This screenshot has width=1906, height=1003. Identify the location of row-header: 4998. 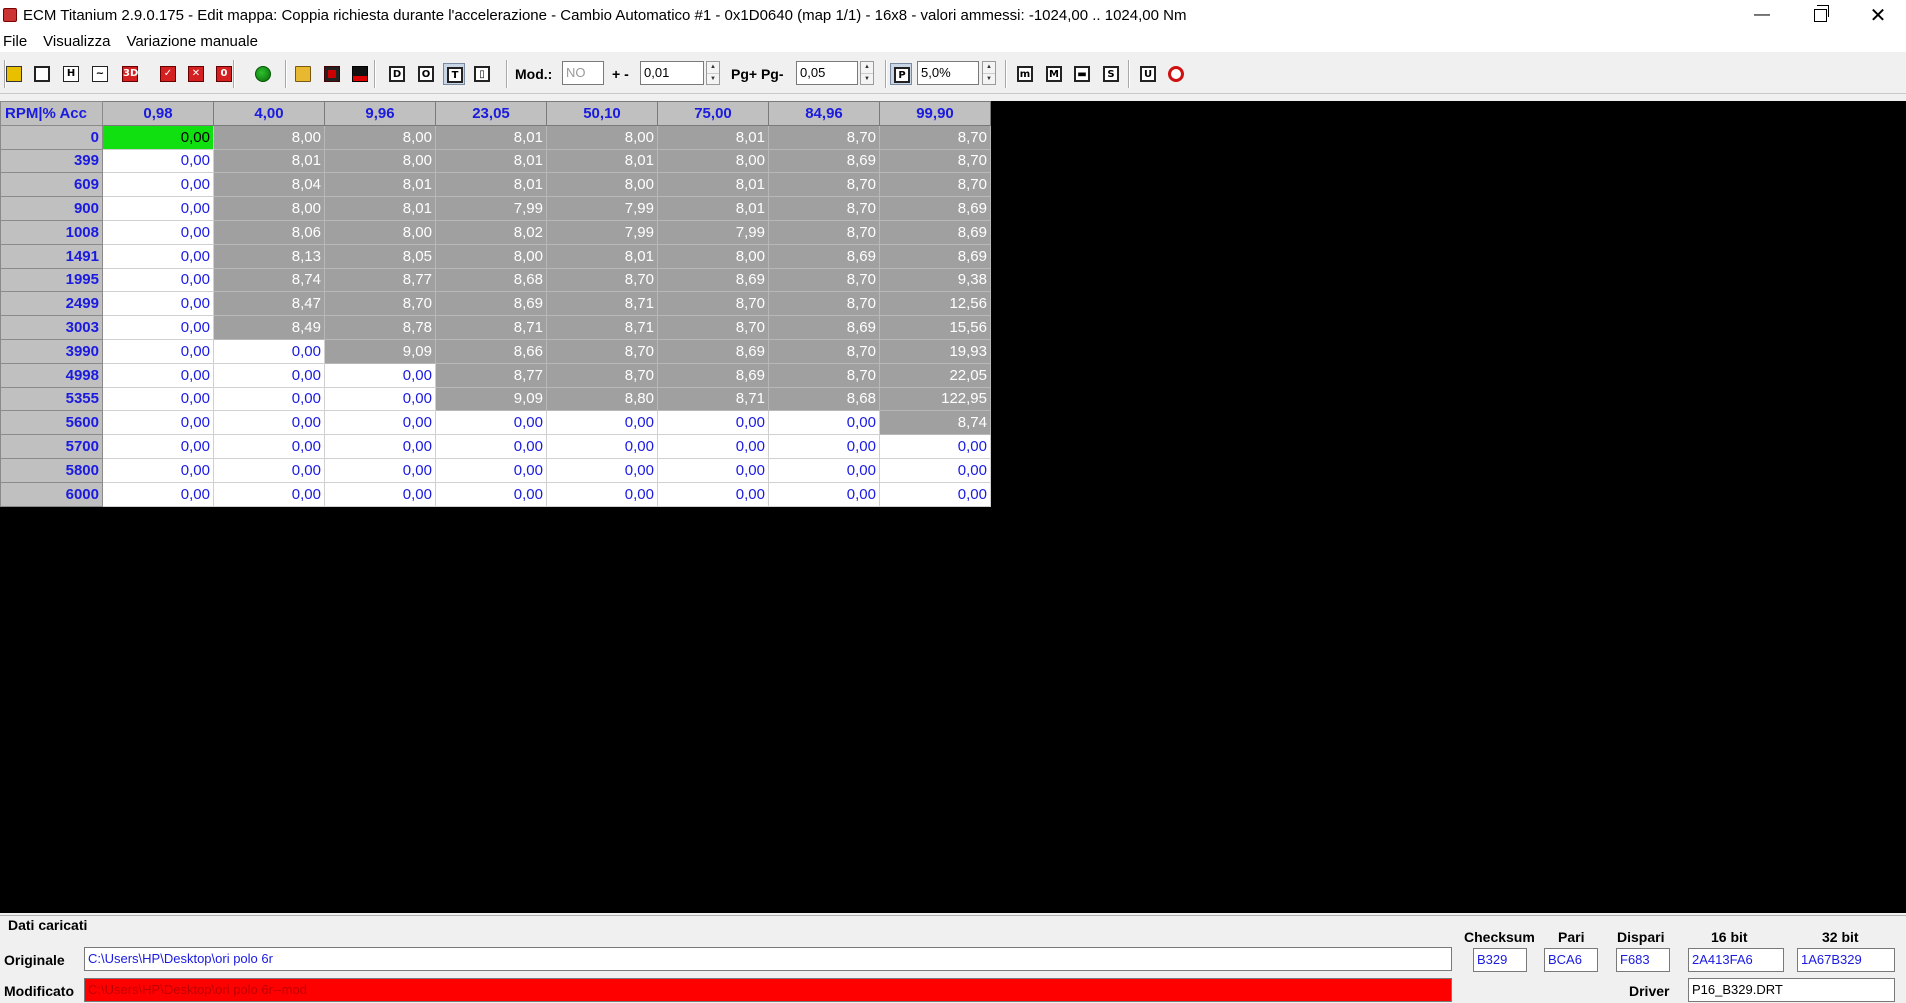
(51, 375).